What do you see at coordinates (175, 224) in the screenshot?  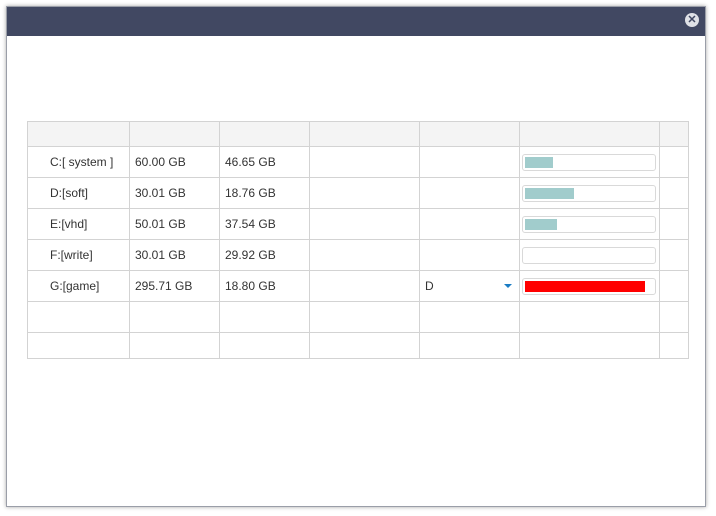 I see `drive-total: 50.01 GB` at bounding box center [175, 224].